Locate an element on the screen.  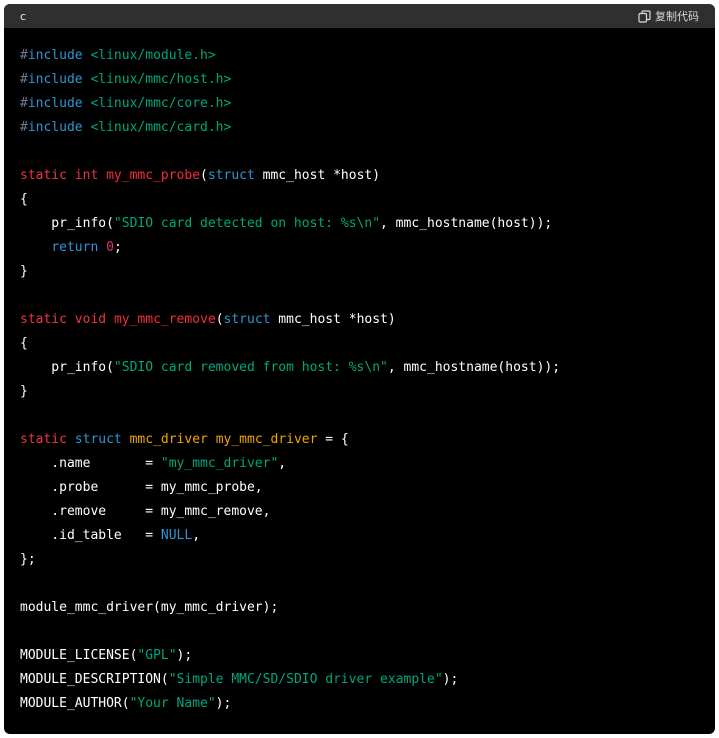
code-token: MODULE_LICENSE( is located at coordinates (79, 655).